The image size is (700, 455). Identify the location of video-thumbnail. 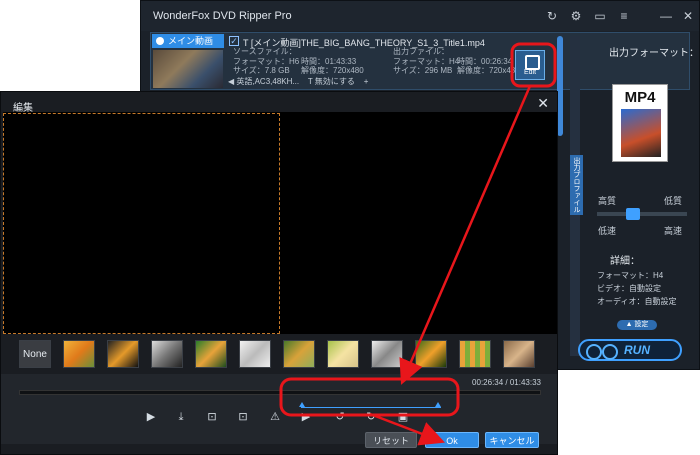
(188, 69).